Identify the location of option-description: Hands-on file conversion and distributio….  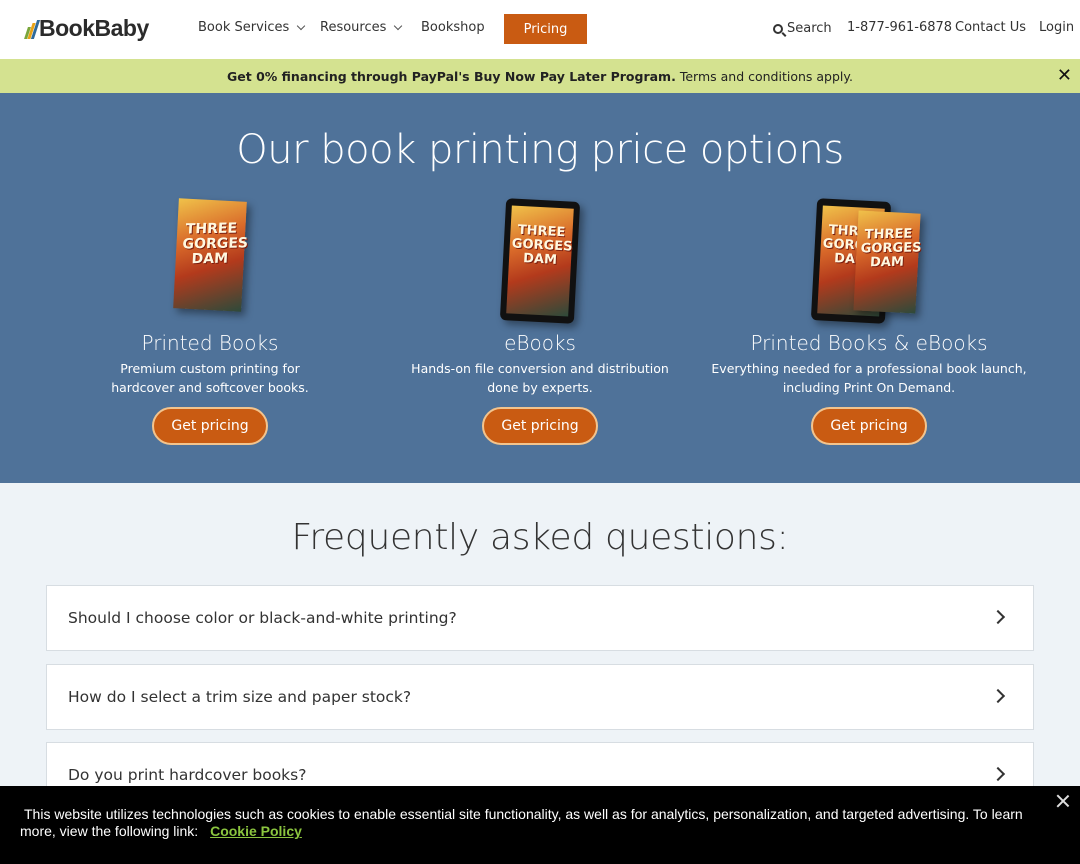
(540, 378).